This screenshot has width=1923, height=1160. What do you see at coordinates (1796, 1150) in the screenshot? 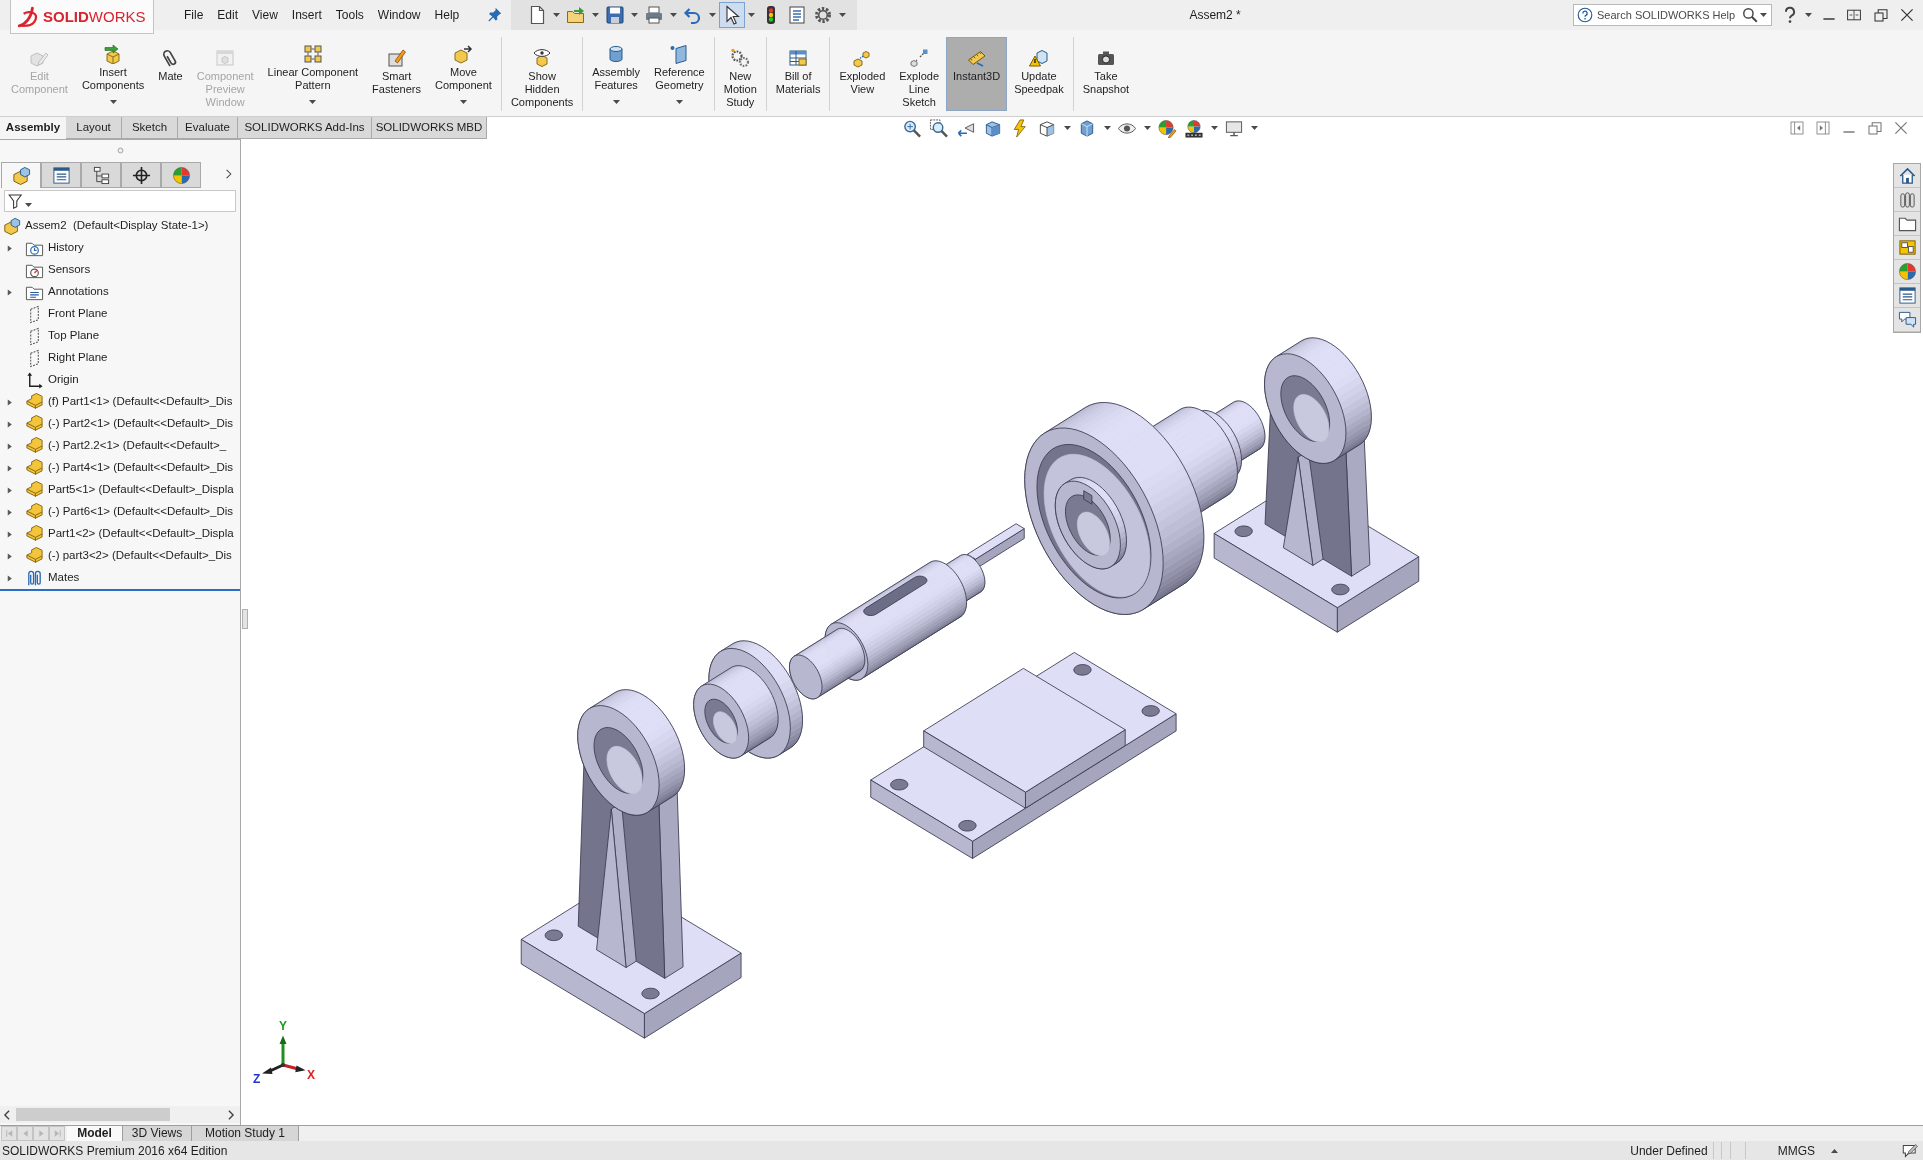
I see `unit-system: MMGS` at bounding box center [1796, 1150].